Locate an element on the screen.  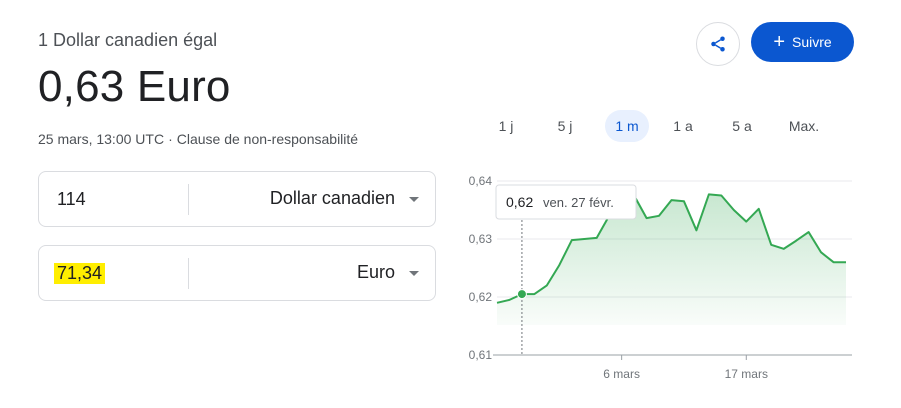
share-icon is located at coordinates (718, 44).